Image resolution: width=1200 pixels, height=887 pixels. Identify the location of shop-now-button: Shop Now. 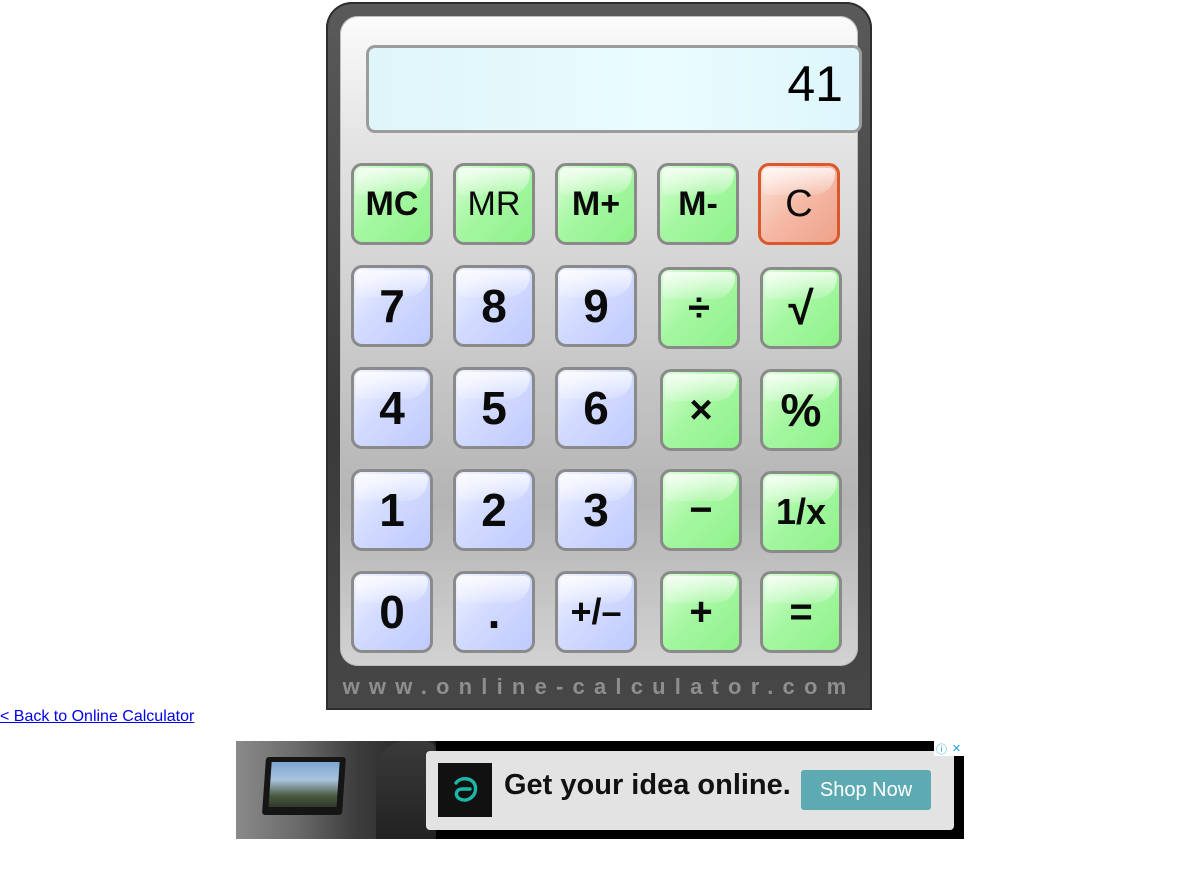
(866, 790).